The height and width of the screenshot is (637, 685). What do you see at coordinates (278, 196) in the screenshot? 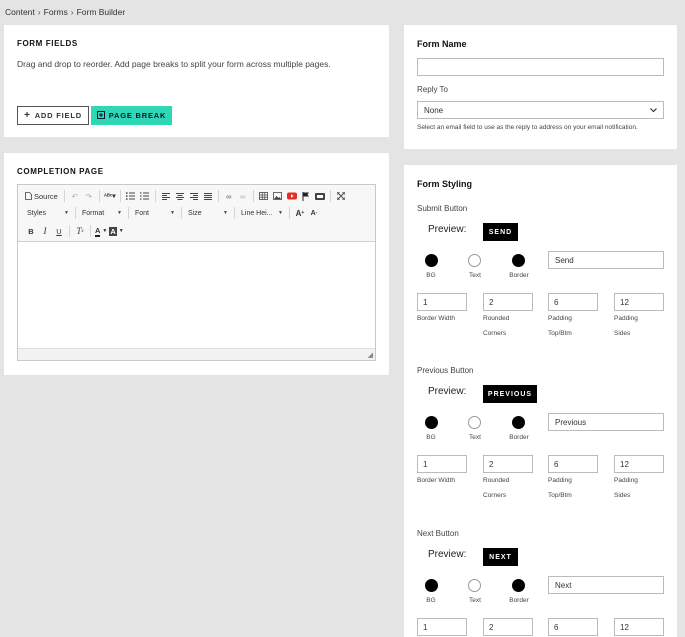
I see `image-icon` at bounding box center [278, 196].